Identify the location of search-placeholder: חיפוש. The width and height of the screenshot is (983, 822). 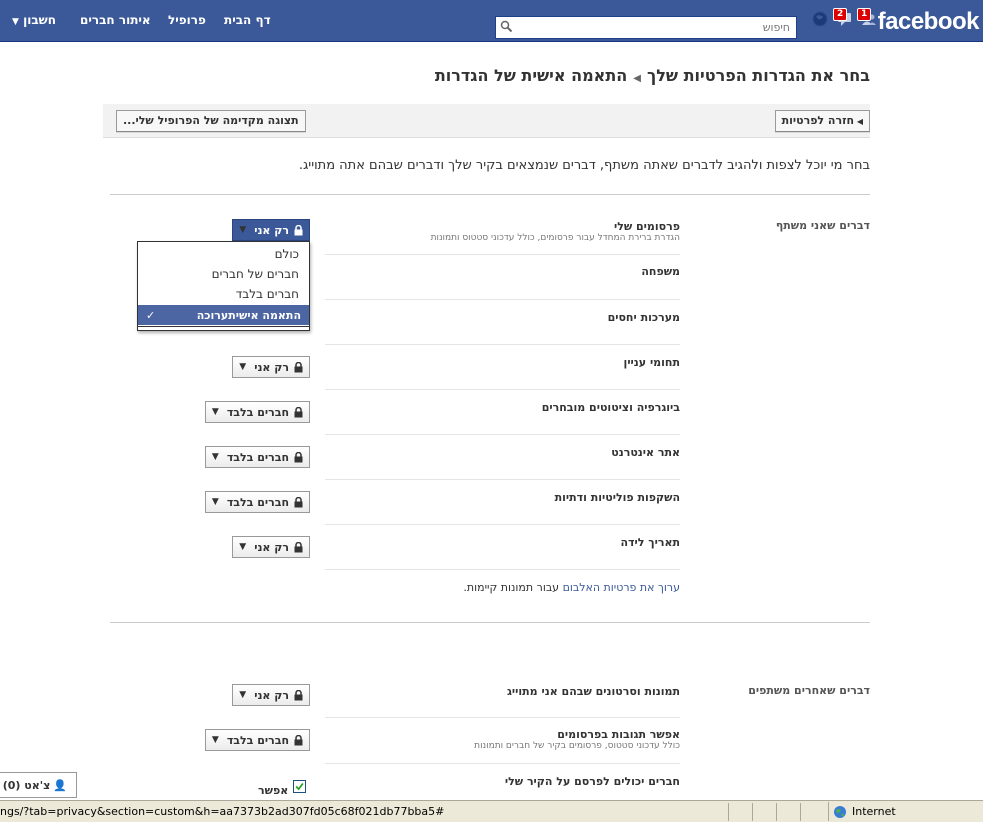
(776, 27).